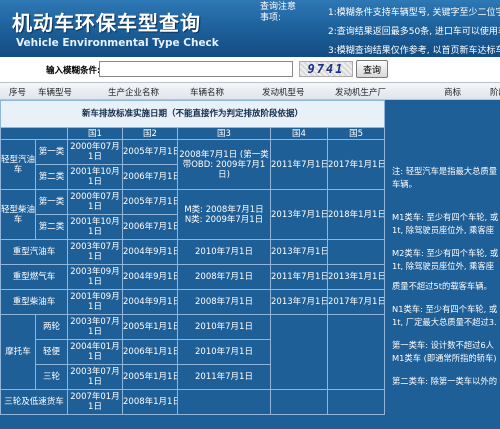  What do you see at coordinates (134, 93) in the screenshot?
I see `column-header: 生产企业名称` at bounding box center [134, 93].